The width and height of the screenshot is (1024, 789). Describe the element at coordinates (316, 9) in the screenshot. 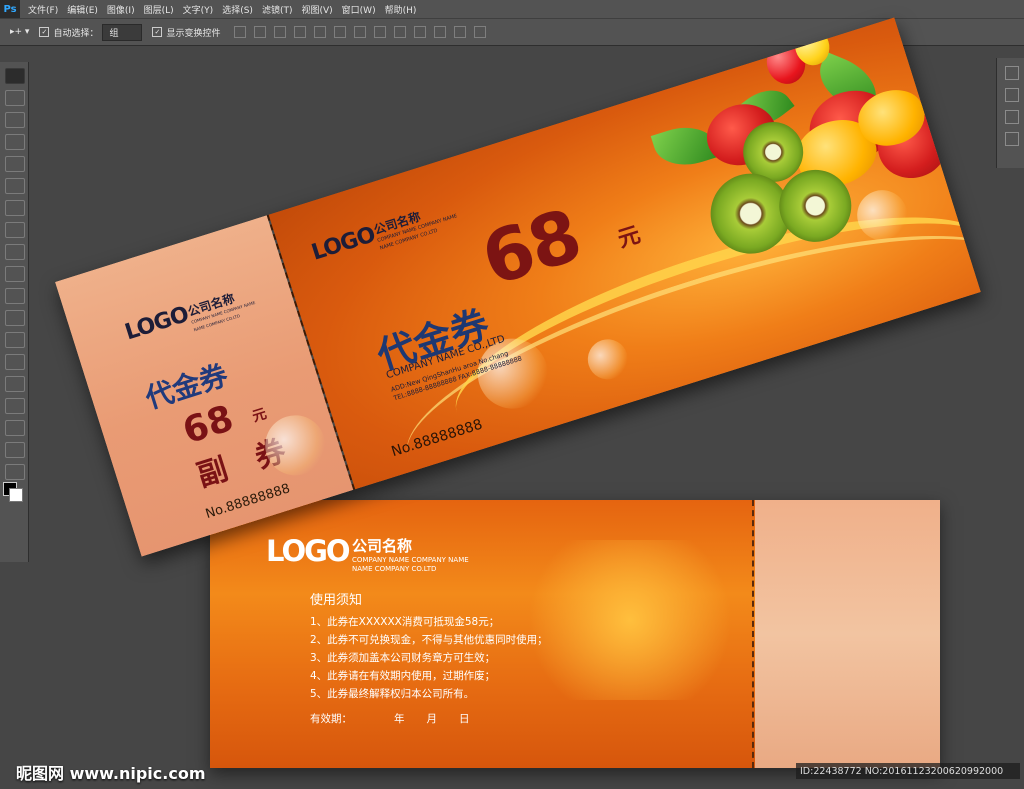

I see `menu-view: 视图(V)` at that location.